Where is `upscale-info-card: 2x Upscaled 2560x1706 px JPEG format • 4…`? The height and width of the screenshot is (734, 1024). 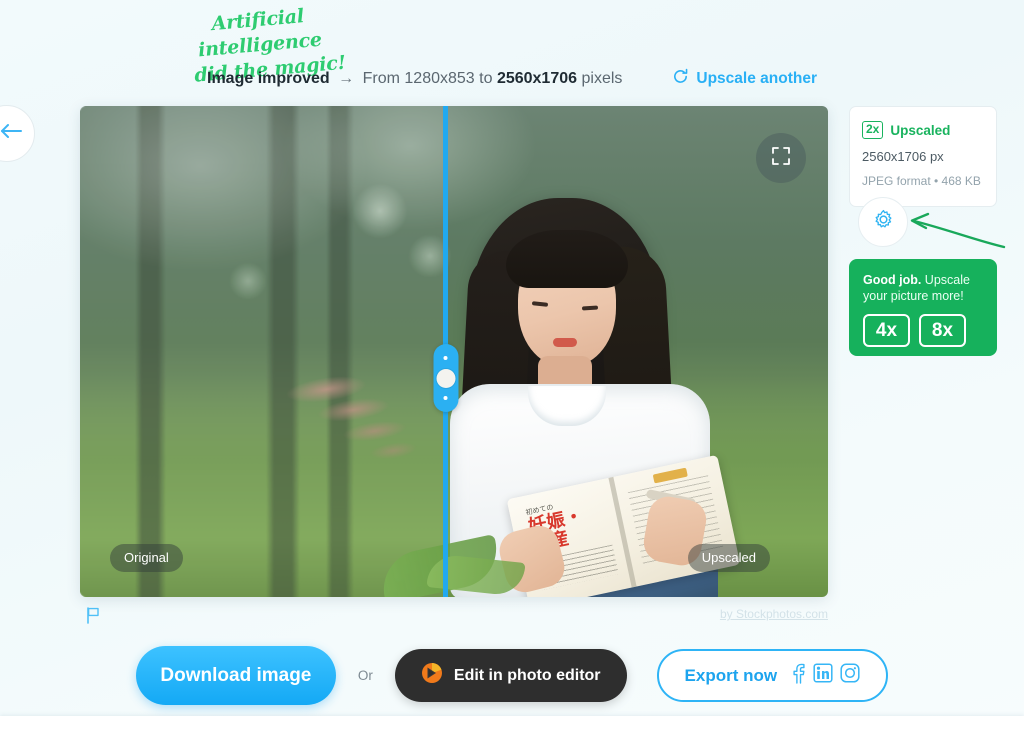
upscale-info-card: 2x Upscaled 2560x1706 px JPEG format • 4… is located at coordinates (923, 156).